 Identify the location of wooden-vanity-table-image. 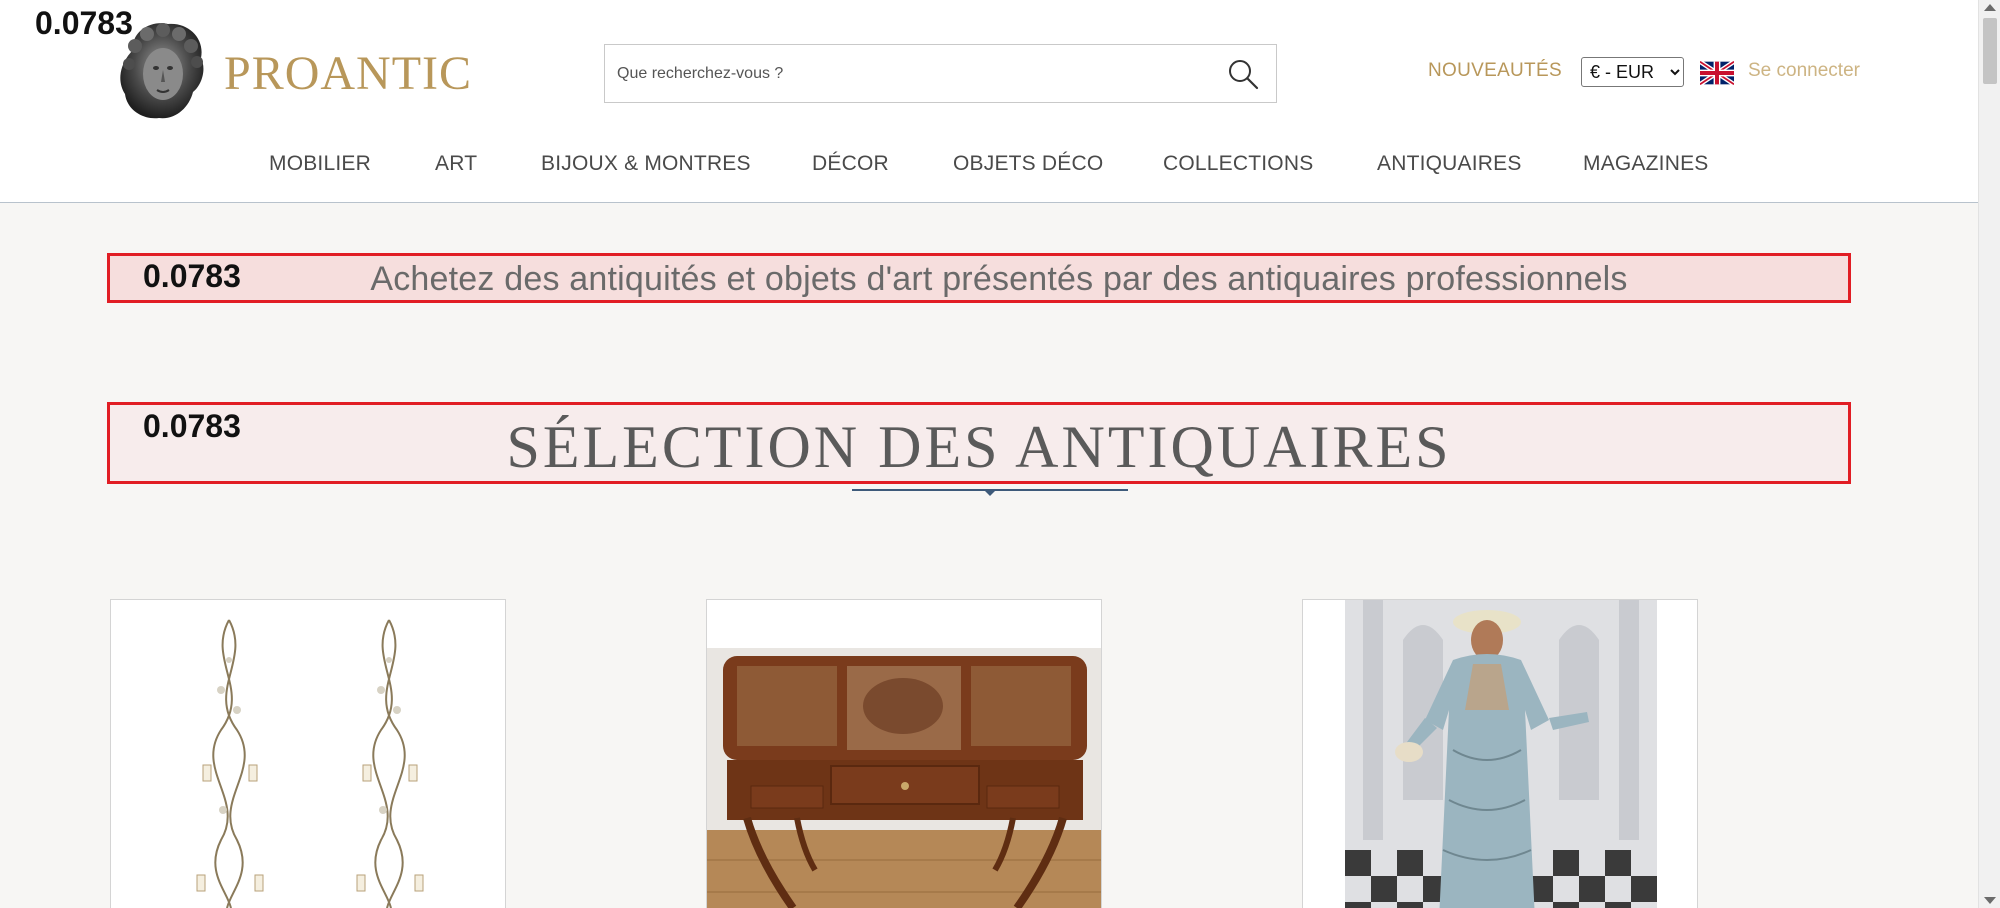
(904, 754).